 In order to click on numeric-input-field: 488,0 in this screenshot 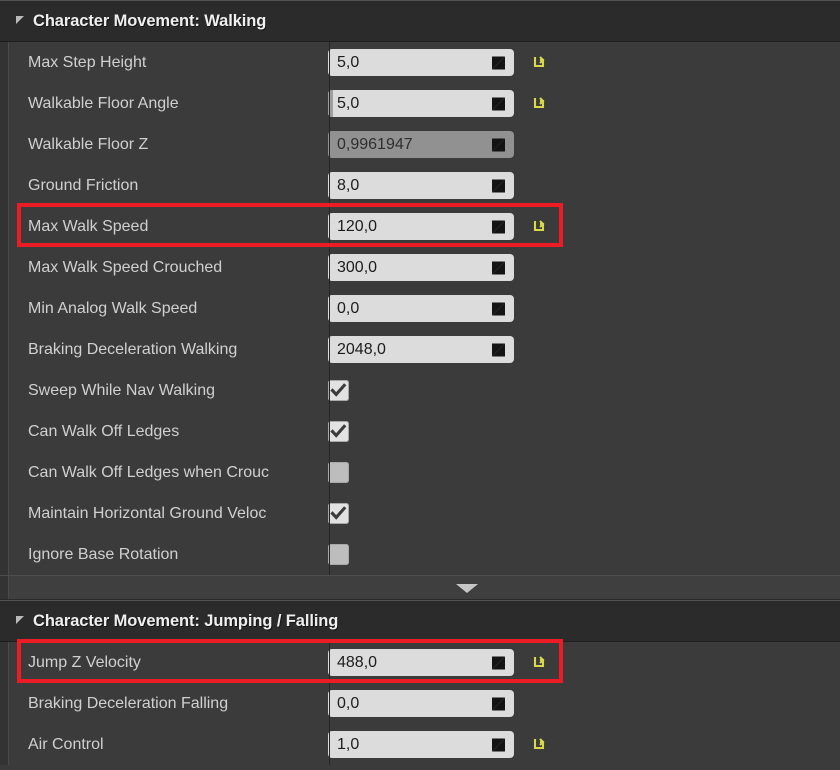, I will do `click(421, 662)`.